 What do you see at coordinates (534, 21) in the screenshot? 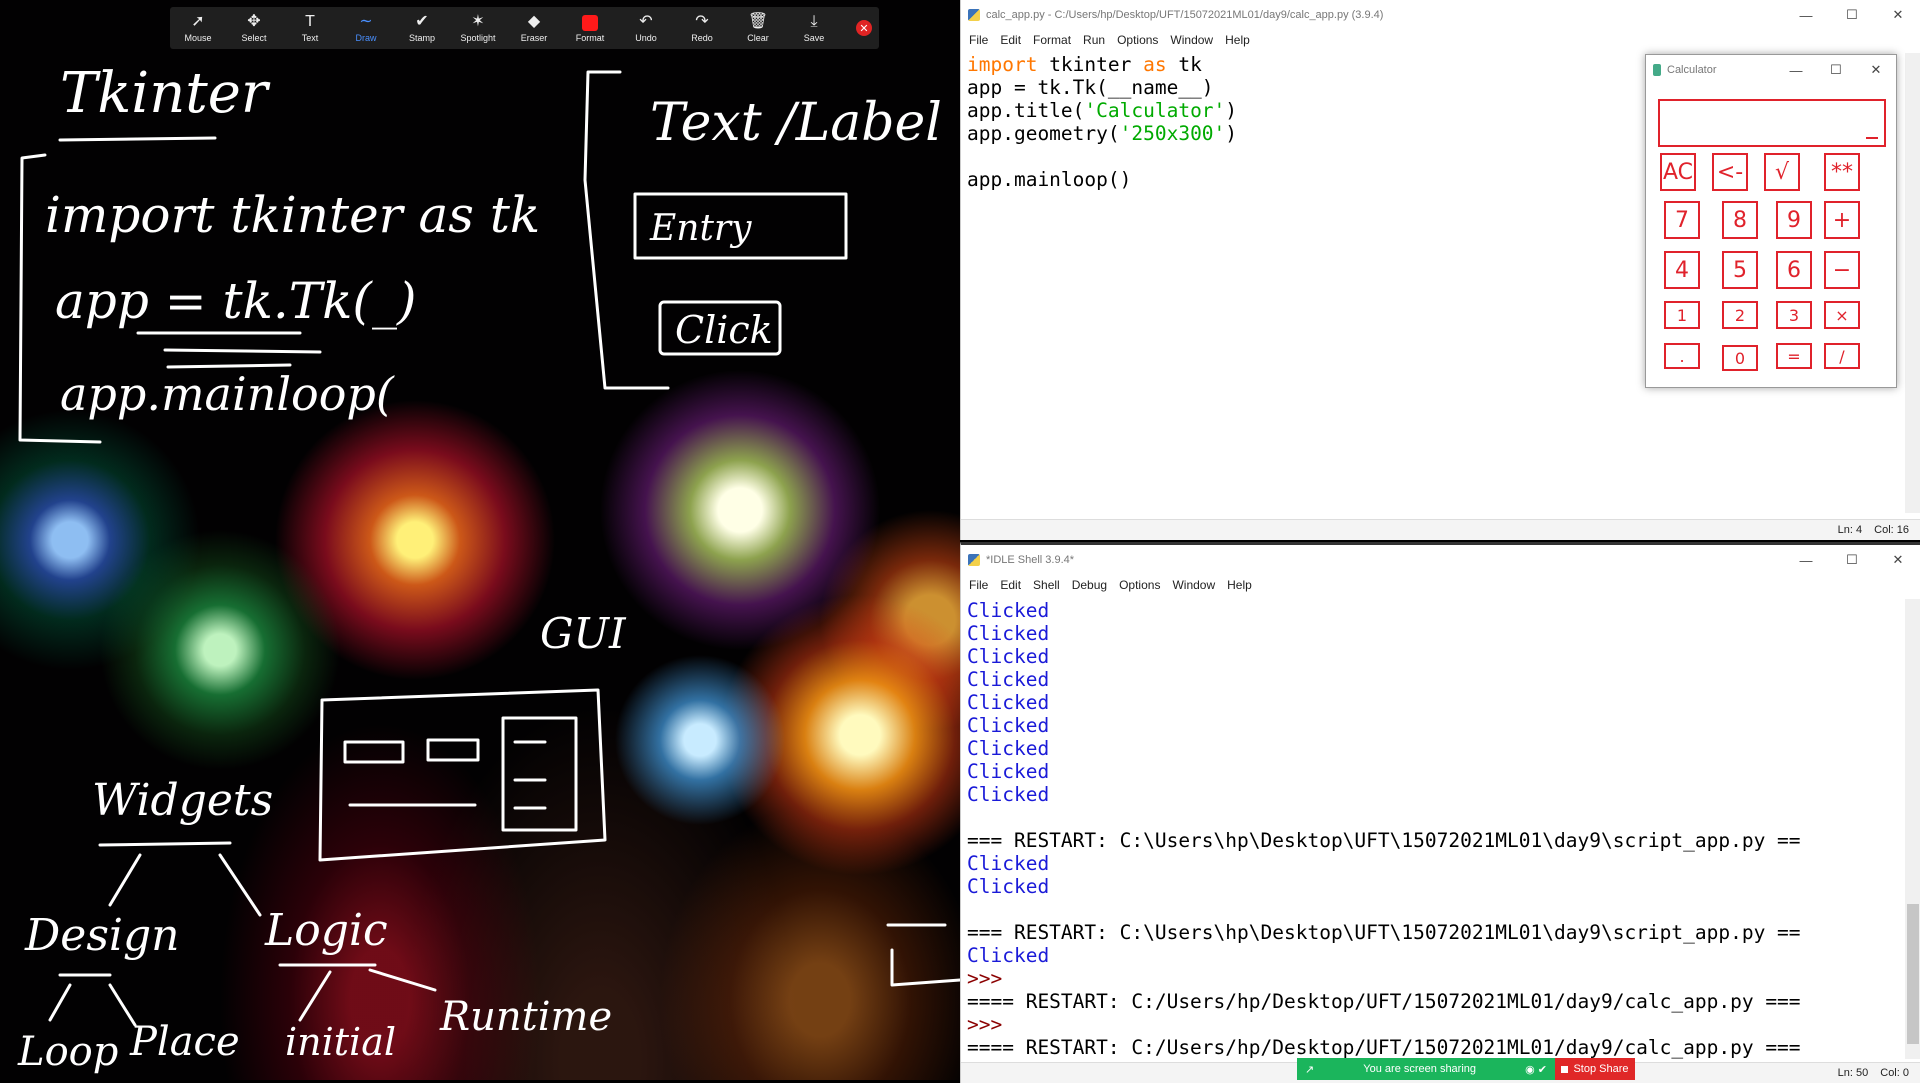
I see `eraser-icon: ◆` at bounding box center [534, 21].